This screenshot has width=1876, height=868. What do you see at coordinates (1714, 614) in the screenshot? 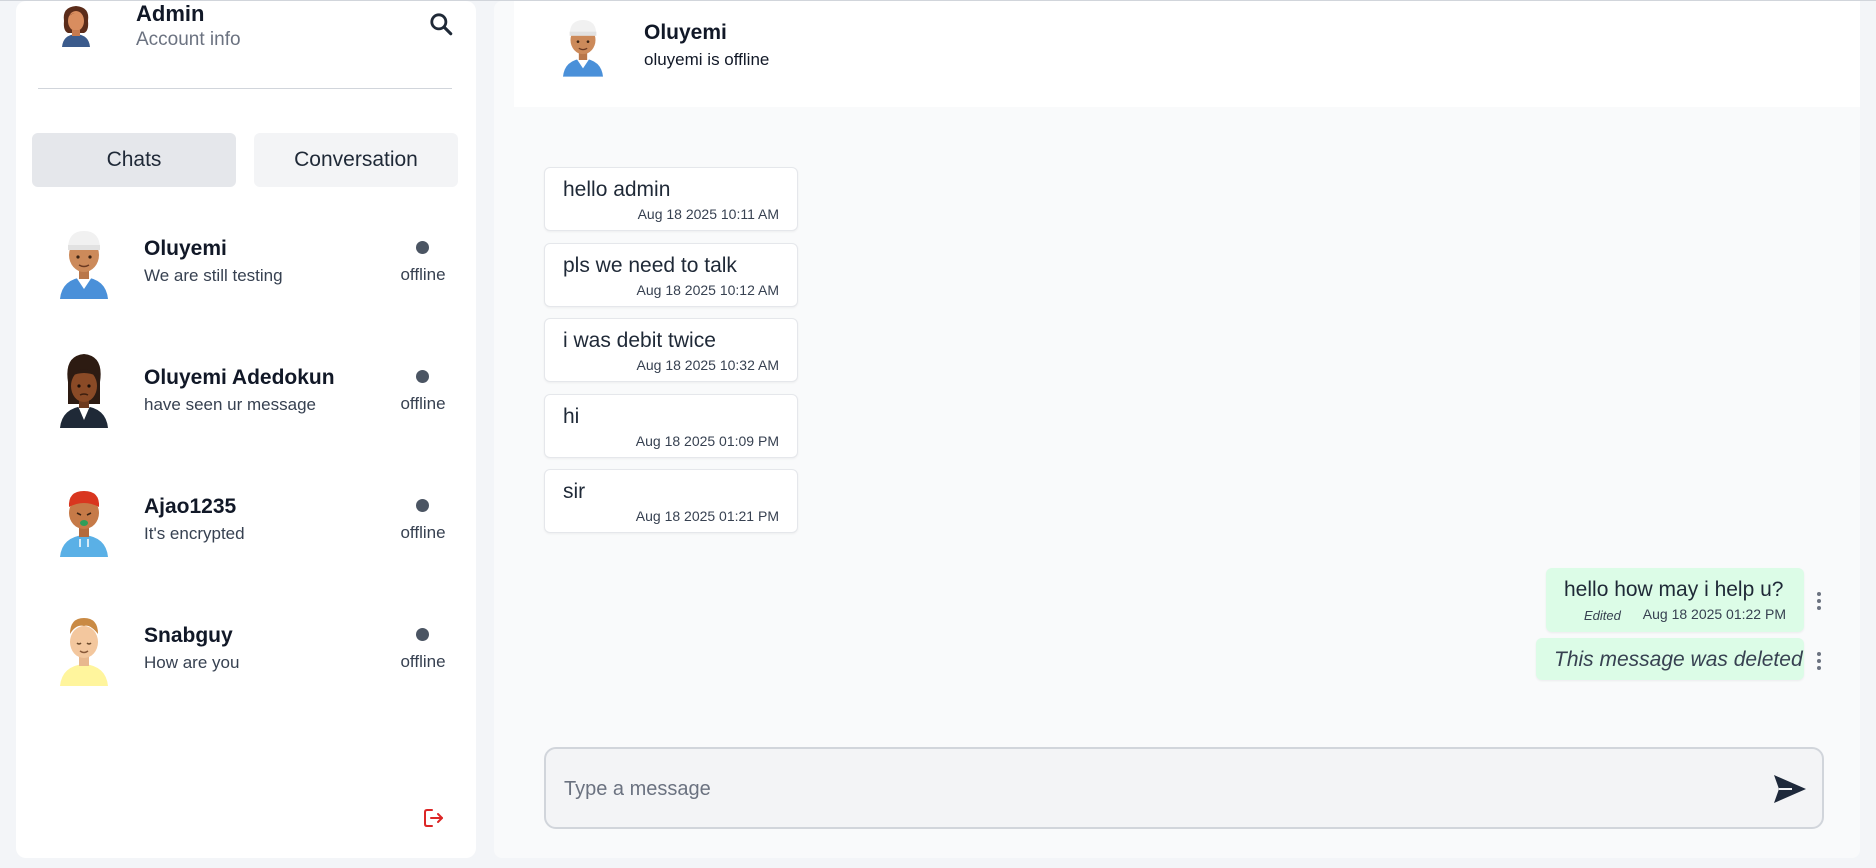
I see `message-time: Aug 18 2025 01:22 PM` at bounding box center [1714, 614].